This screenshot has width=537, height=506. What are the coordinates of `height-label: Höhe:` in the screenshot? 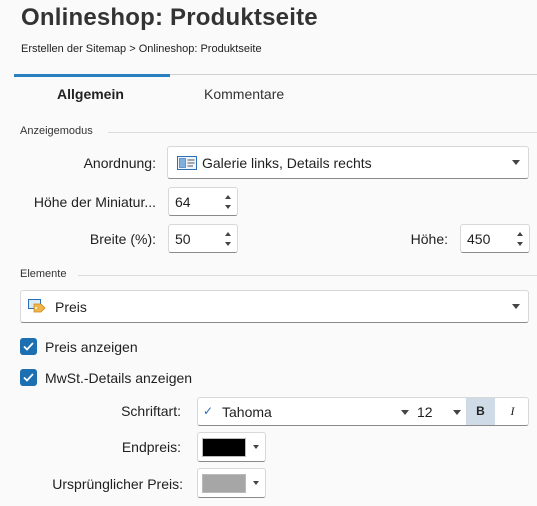 It's located at (429, 239).